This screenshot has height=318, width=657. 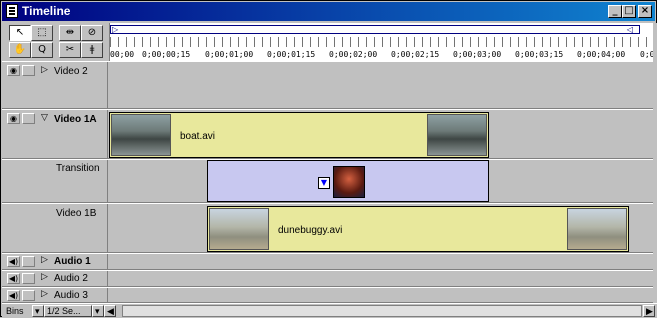 I want to click on track-label: Video 2, so click(x=71, y=71).